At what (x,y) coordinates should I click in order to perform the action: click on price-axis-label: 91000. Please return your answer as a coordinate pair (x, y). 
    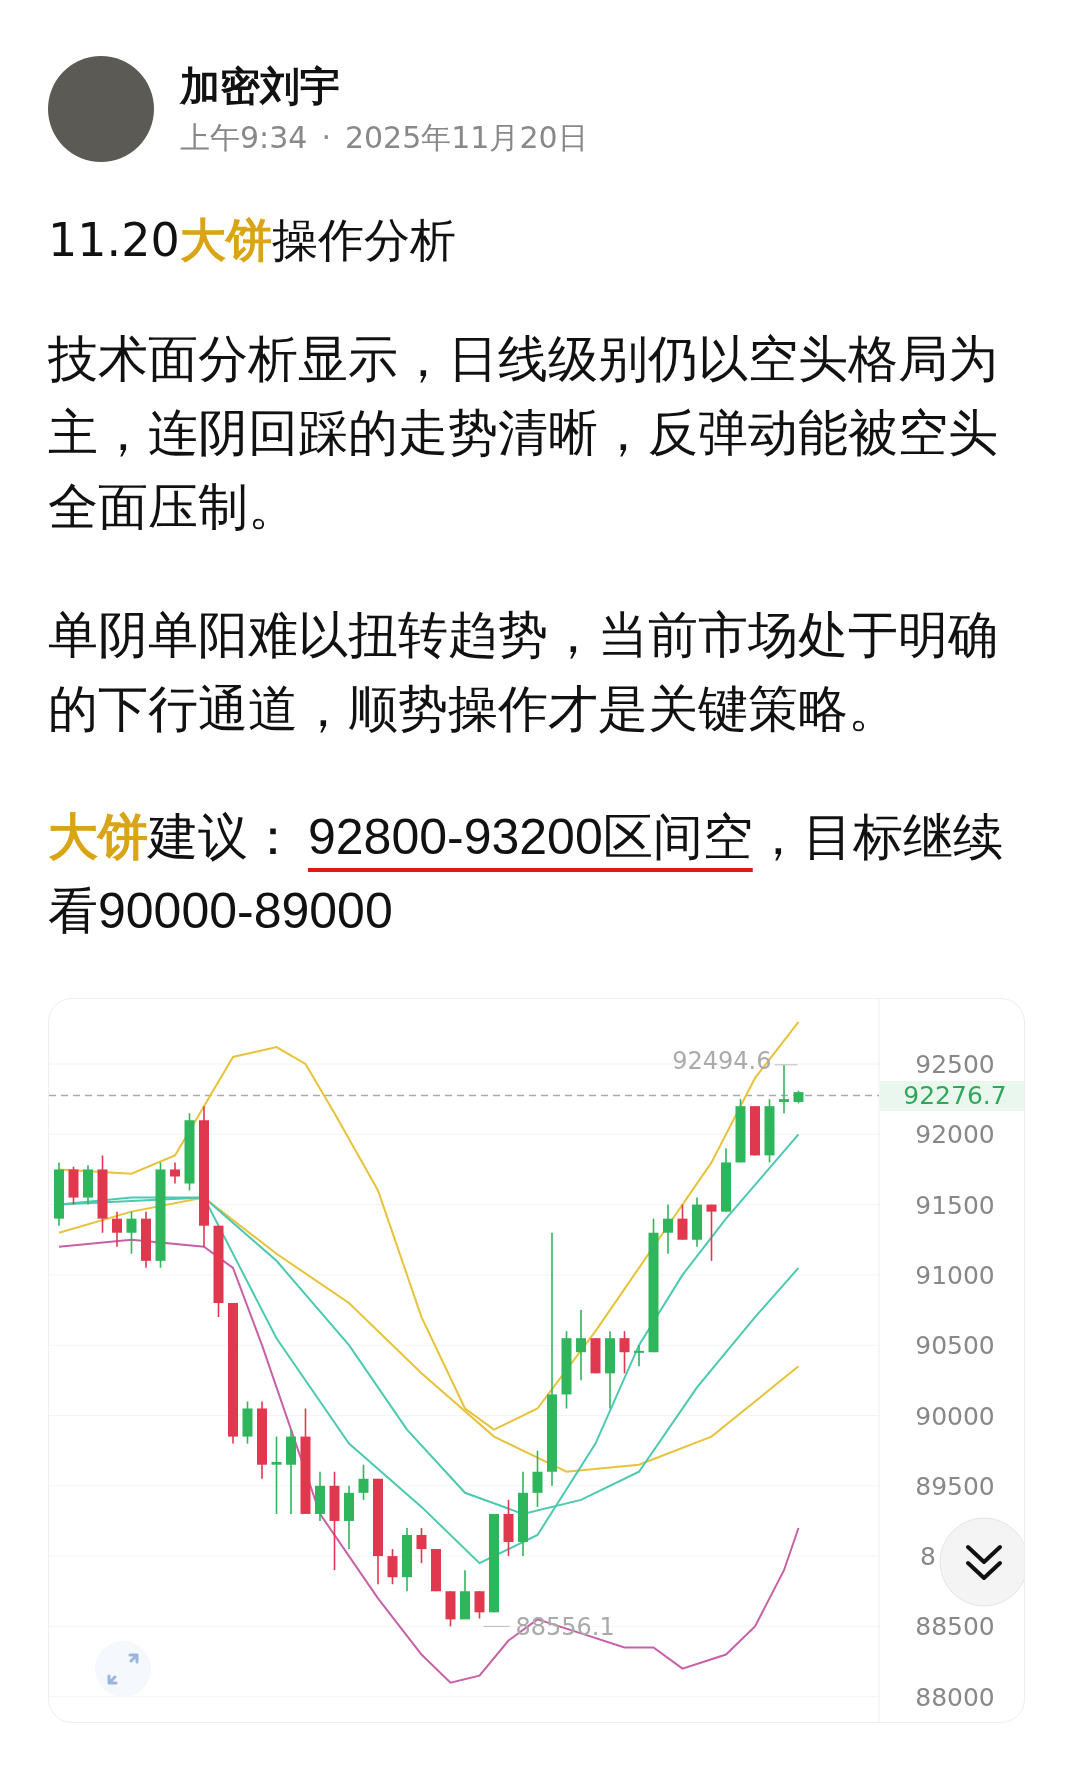
    Looking at the image, I should click on (955, 1275).